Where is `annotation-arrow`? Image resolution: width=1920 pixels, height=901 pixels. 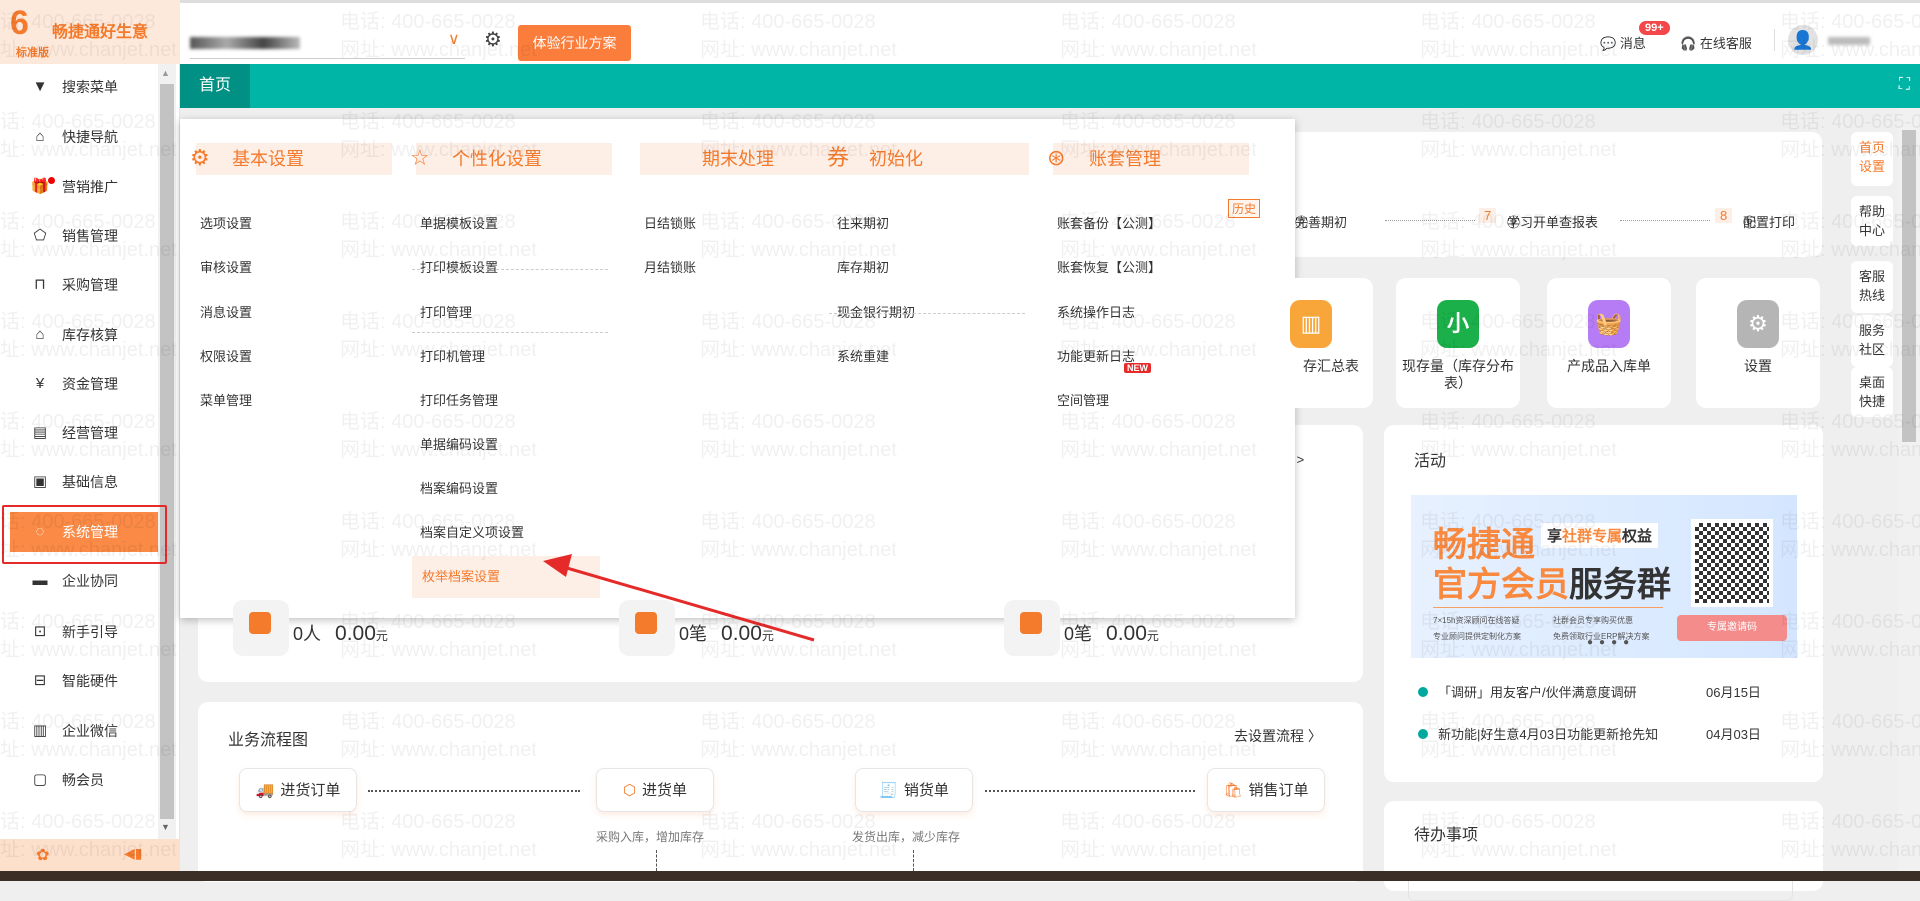
annotation-arrow is located at coordinates (679, 598).